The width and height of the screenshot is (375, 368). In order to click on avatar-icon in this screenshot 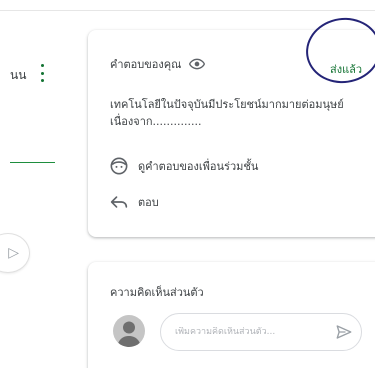, I will do `click(129, 331)`.